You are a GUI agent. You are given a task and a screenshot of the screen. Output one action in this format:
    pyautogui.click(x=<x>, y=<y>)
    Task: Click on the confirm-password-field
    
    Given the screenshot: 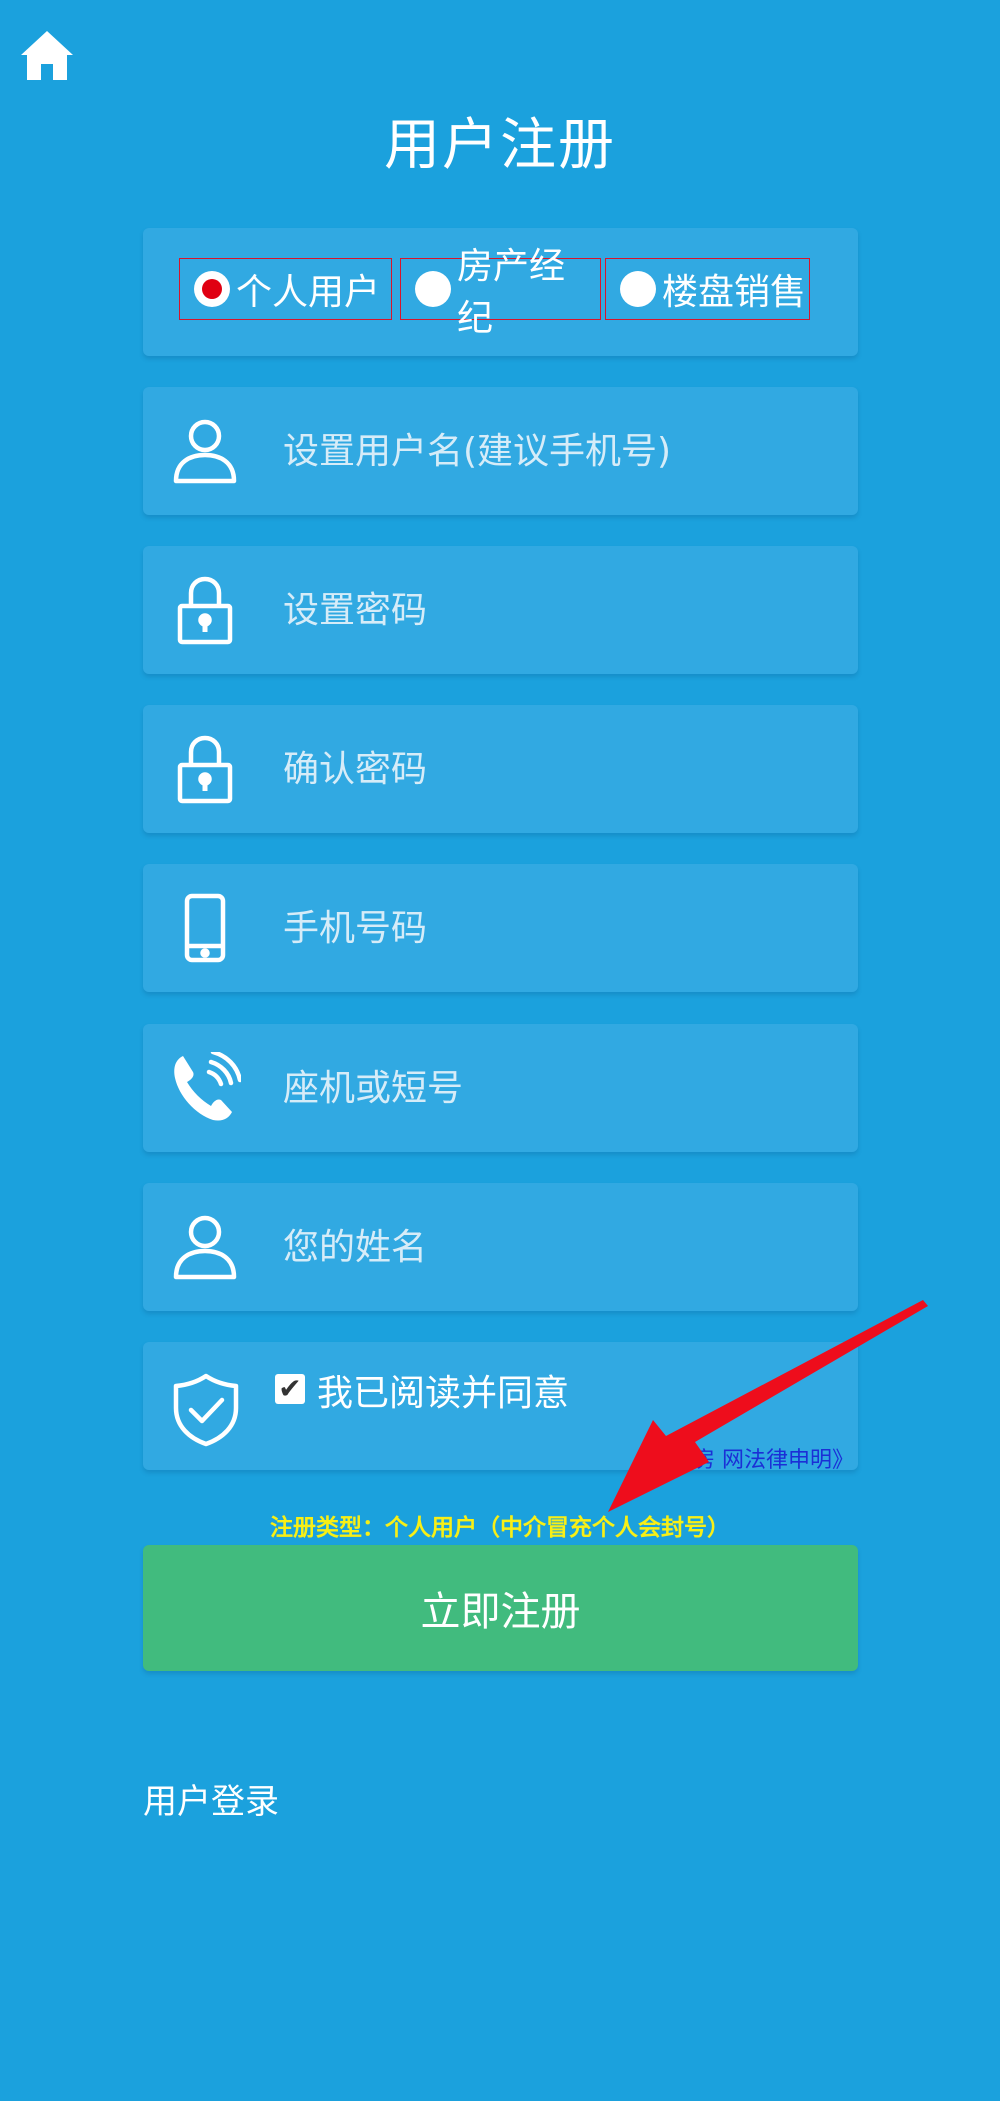 What is the action you would take?
    pyautogui.click(x=500, y=769)
    